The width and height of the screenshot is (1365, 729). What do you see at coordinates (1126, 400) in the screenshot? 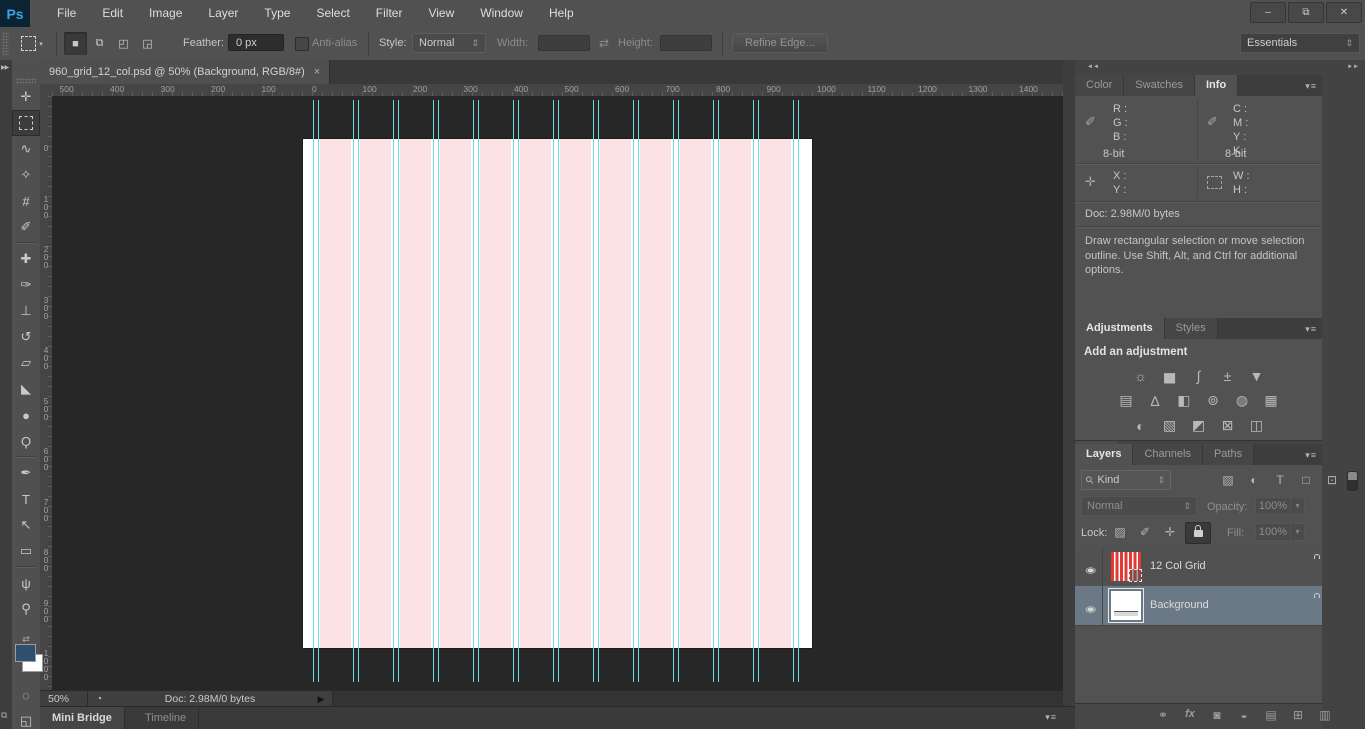
I see `hue-saturation-icon: ▤` at bounding box center [1126, 400].